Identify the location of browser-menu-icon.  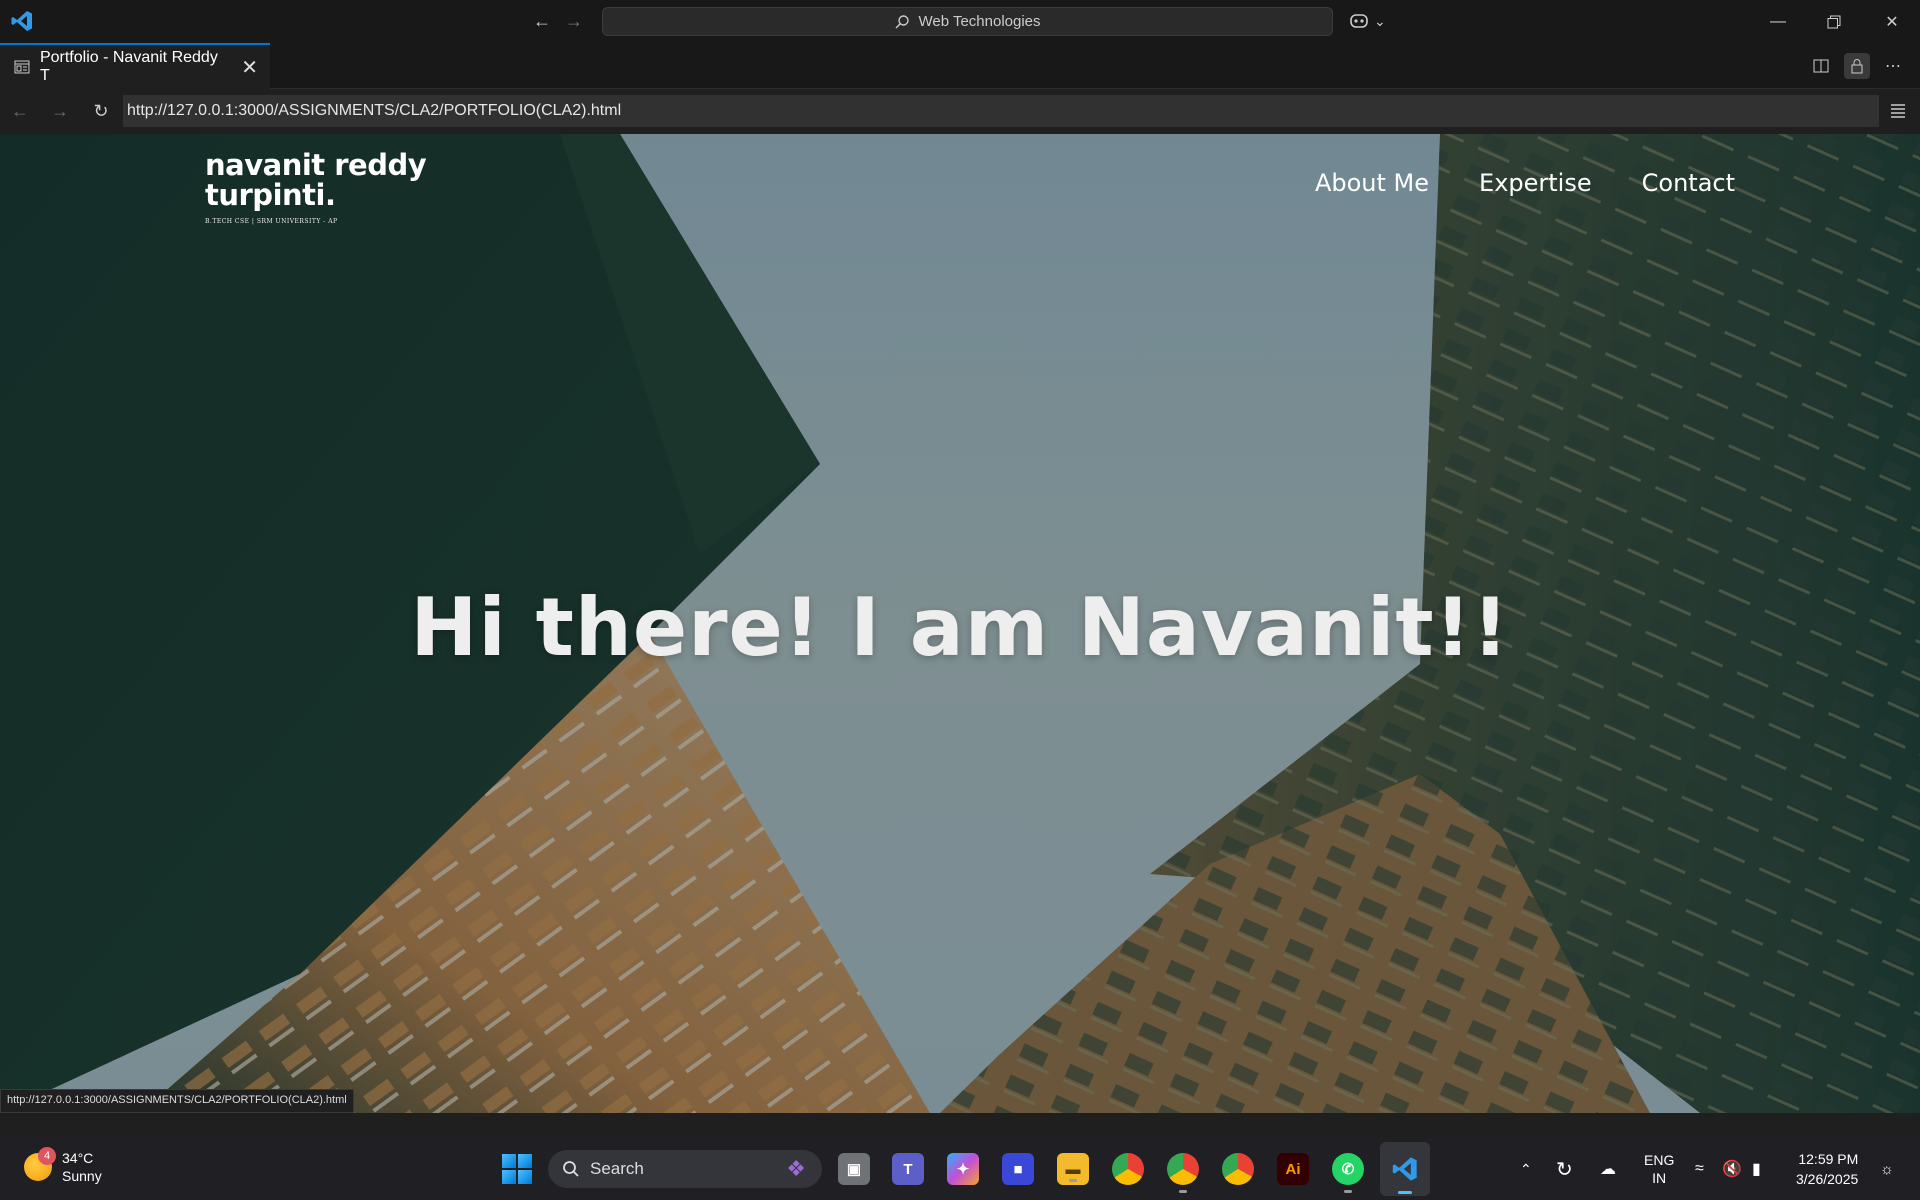
(1898, 110).